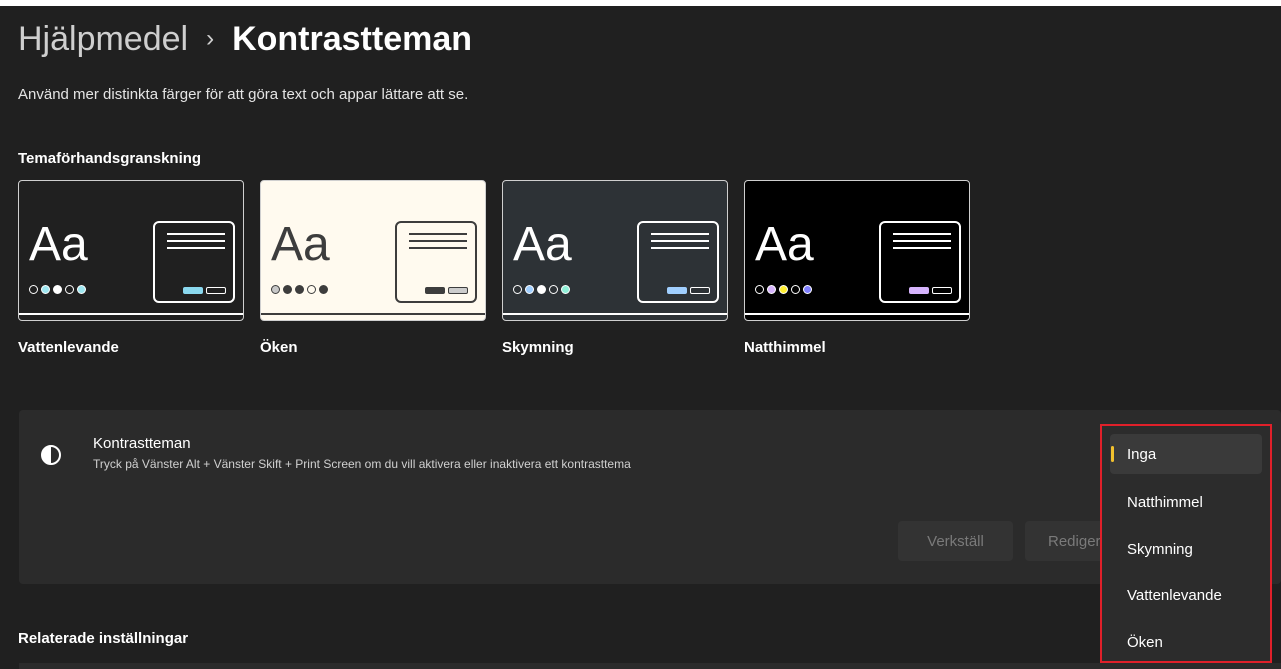 Image resolution: width=1281 pixels, height=669 pixels. Describe the element at coordinates (640, 3) in the screenshot. I see `window-top-edge` at that location.